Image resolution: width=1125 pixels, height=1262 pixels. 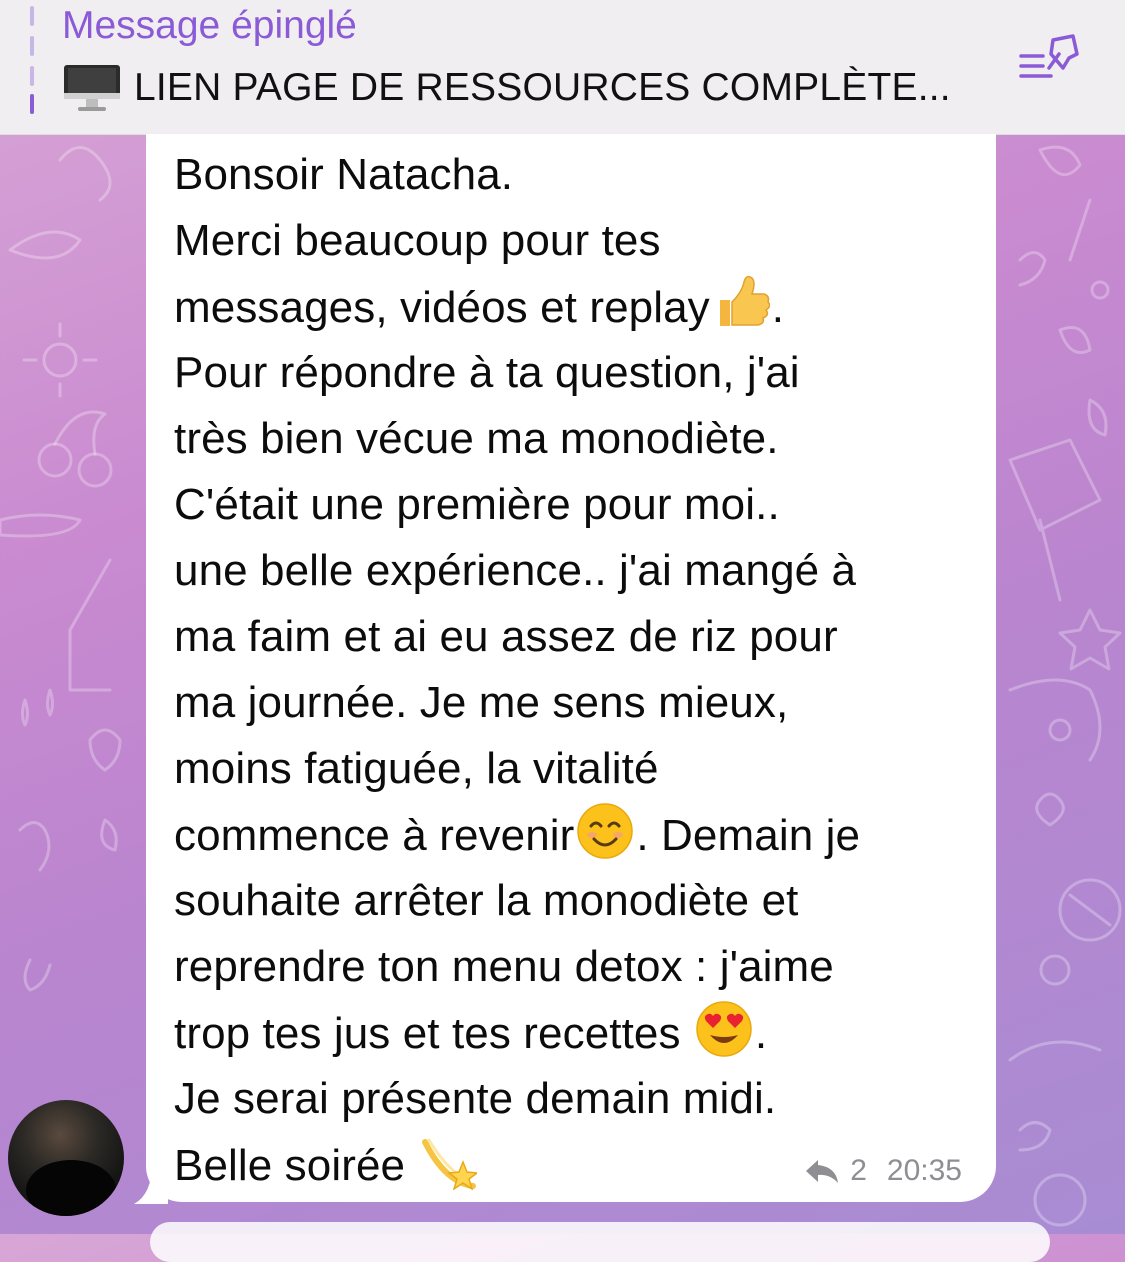 I want to click on message-line: Bonsoir Natacha., so click(x=344, y=174).